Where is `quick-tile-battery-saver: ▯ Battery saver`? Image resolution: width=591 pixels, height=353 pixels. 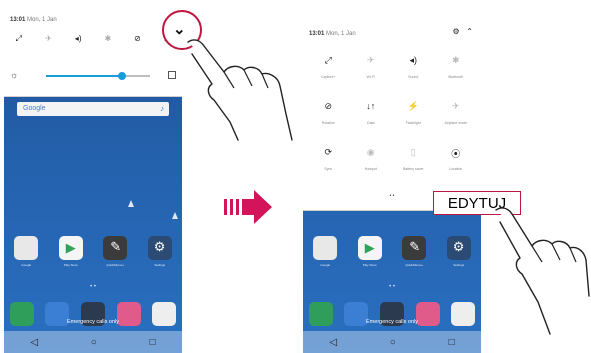
quick-tile-battery-saver: ▯ Battery saver is located at coordinates (413, 164).